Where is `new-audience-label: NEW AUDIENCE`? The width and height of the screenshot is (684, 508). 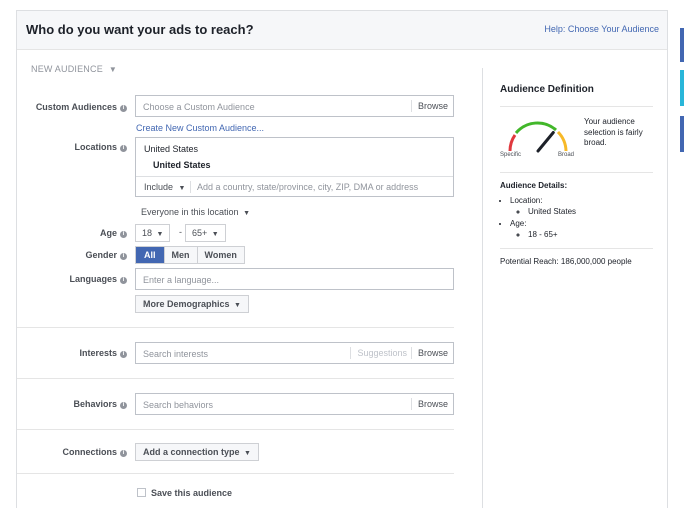 new-audience-label: NEW AUDIENCE is located at coordinates (67, 69).